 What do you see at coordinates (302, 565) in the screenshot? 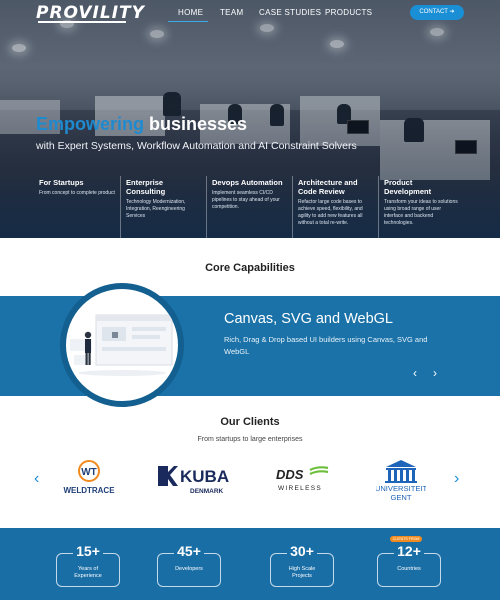
I see `stat-projects: 30+ High Scale Projects` at bounding box center [302, 565].